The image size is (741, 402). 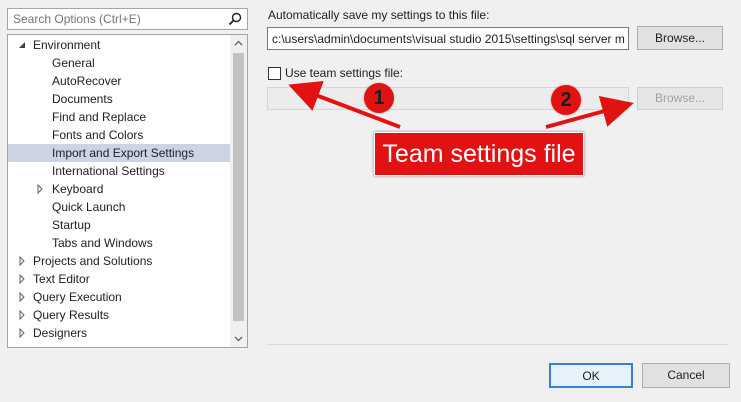 I want to click on scroll-up-arrow-icon, so click(x=238, y=43).